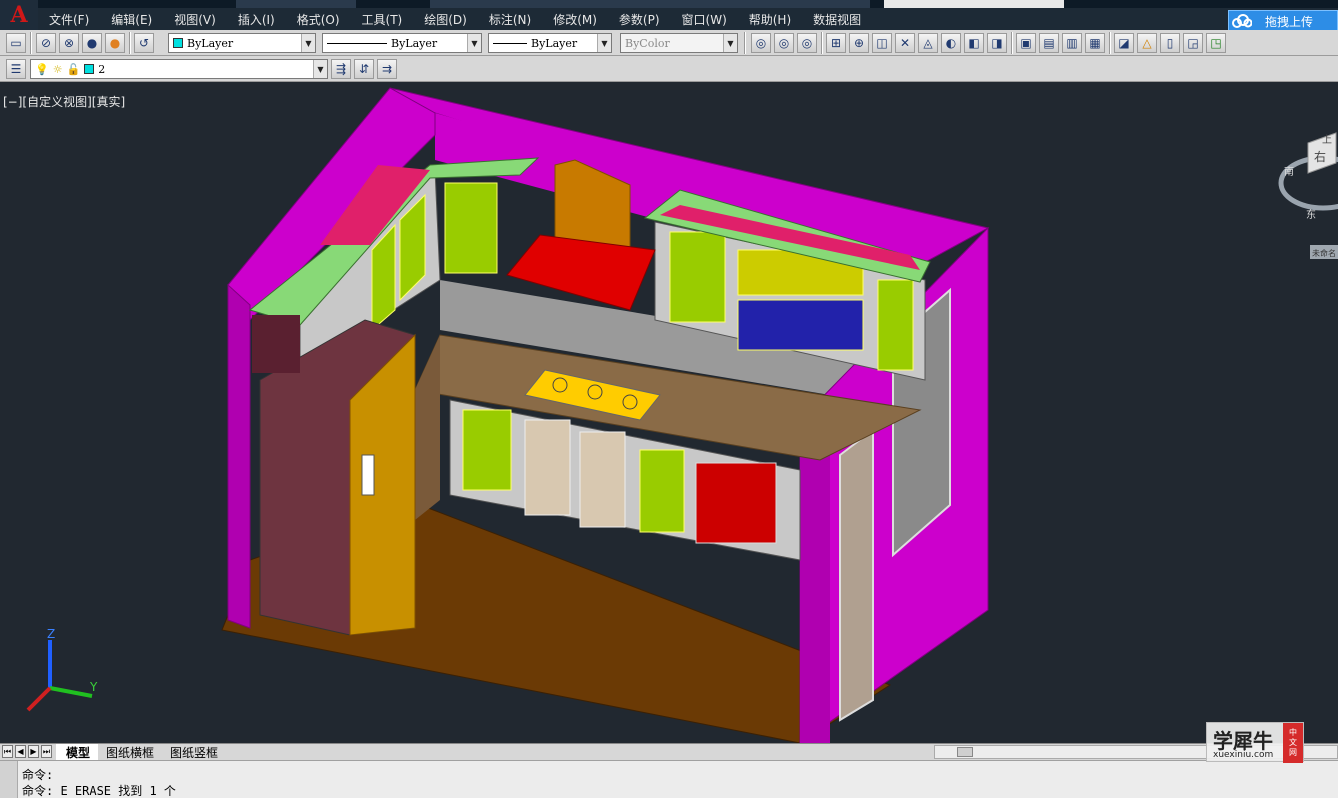 This screenshot has width=1338, height=798. What do you see at coordinates (815, 576) in the screenshot?
I see `right-wall-edge` at bounding box center [815, 576].